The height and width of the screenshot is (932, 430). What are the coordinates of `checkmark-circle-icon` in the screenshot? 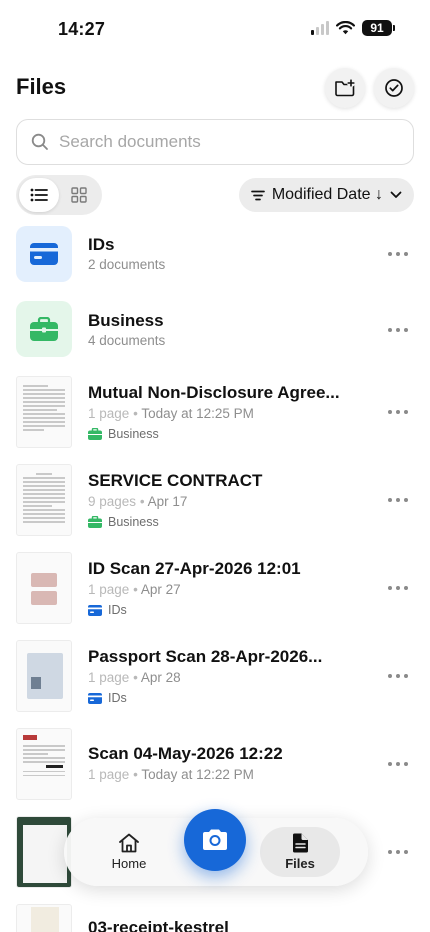 It's located at (394, 88).